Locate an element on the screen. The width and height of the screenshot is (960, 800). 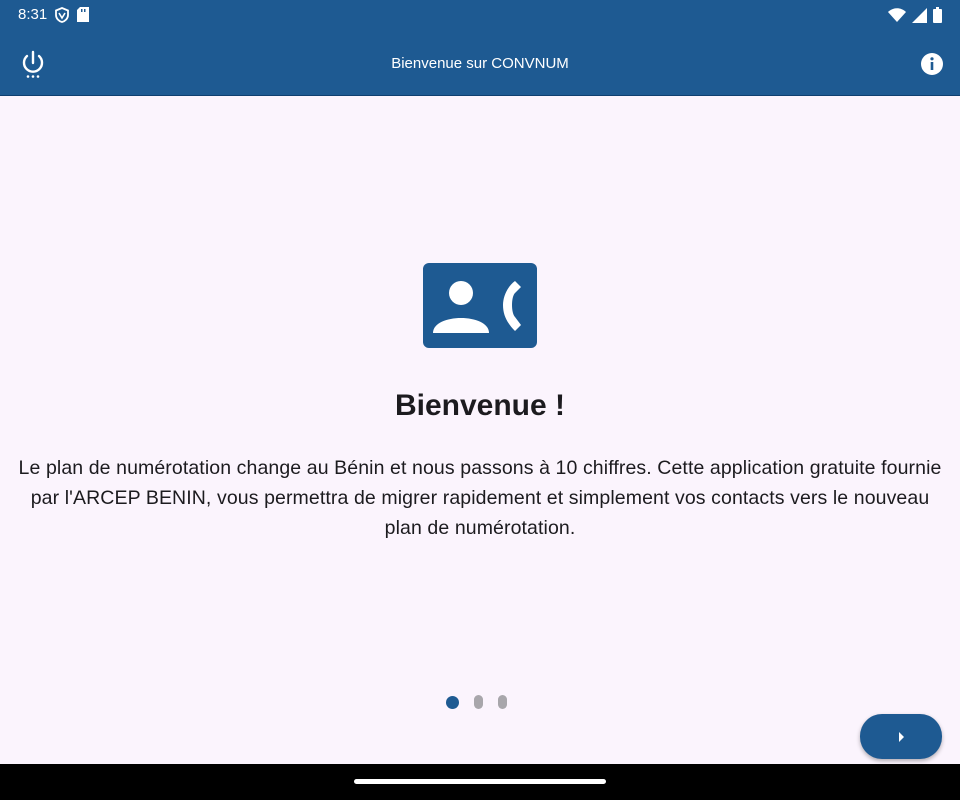
status-bar: 8:31 is located at coordinates (480, 16).